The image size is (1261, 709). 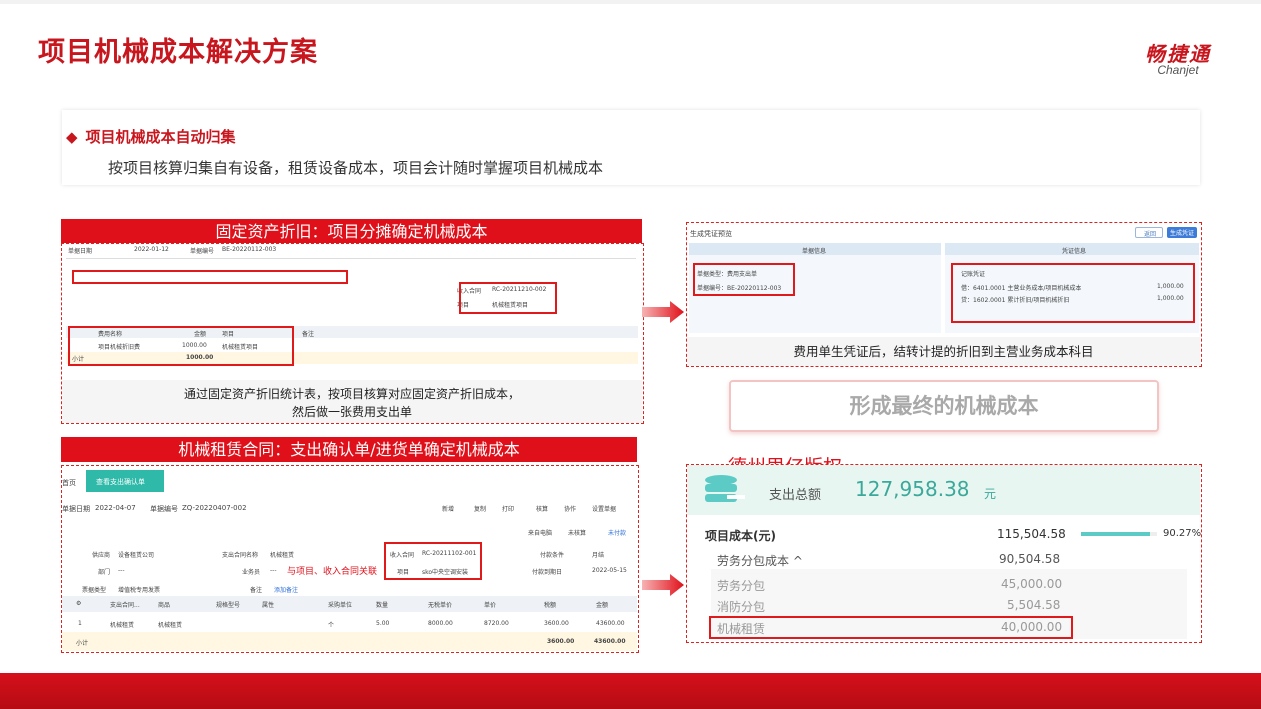 What do you see at coordinates (741, 607) in the screenshot?
I see `item-fire-label: 消防分包` at bounding box center [741, 607].